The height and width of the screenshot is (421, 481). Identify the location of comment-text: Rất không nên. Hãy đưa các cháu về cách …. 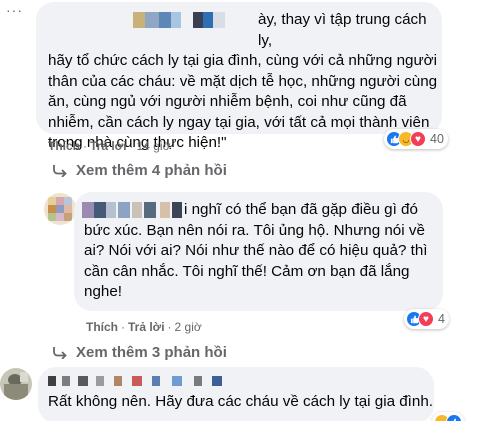
(241, 401).